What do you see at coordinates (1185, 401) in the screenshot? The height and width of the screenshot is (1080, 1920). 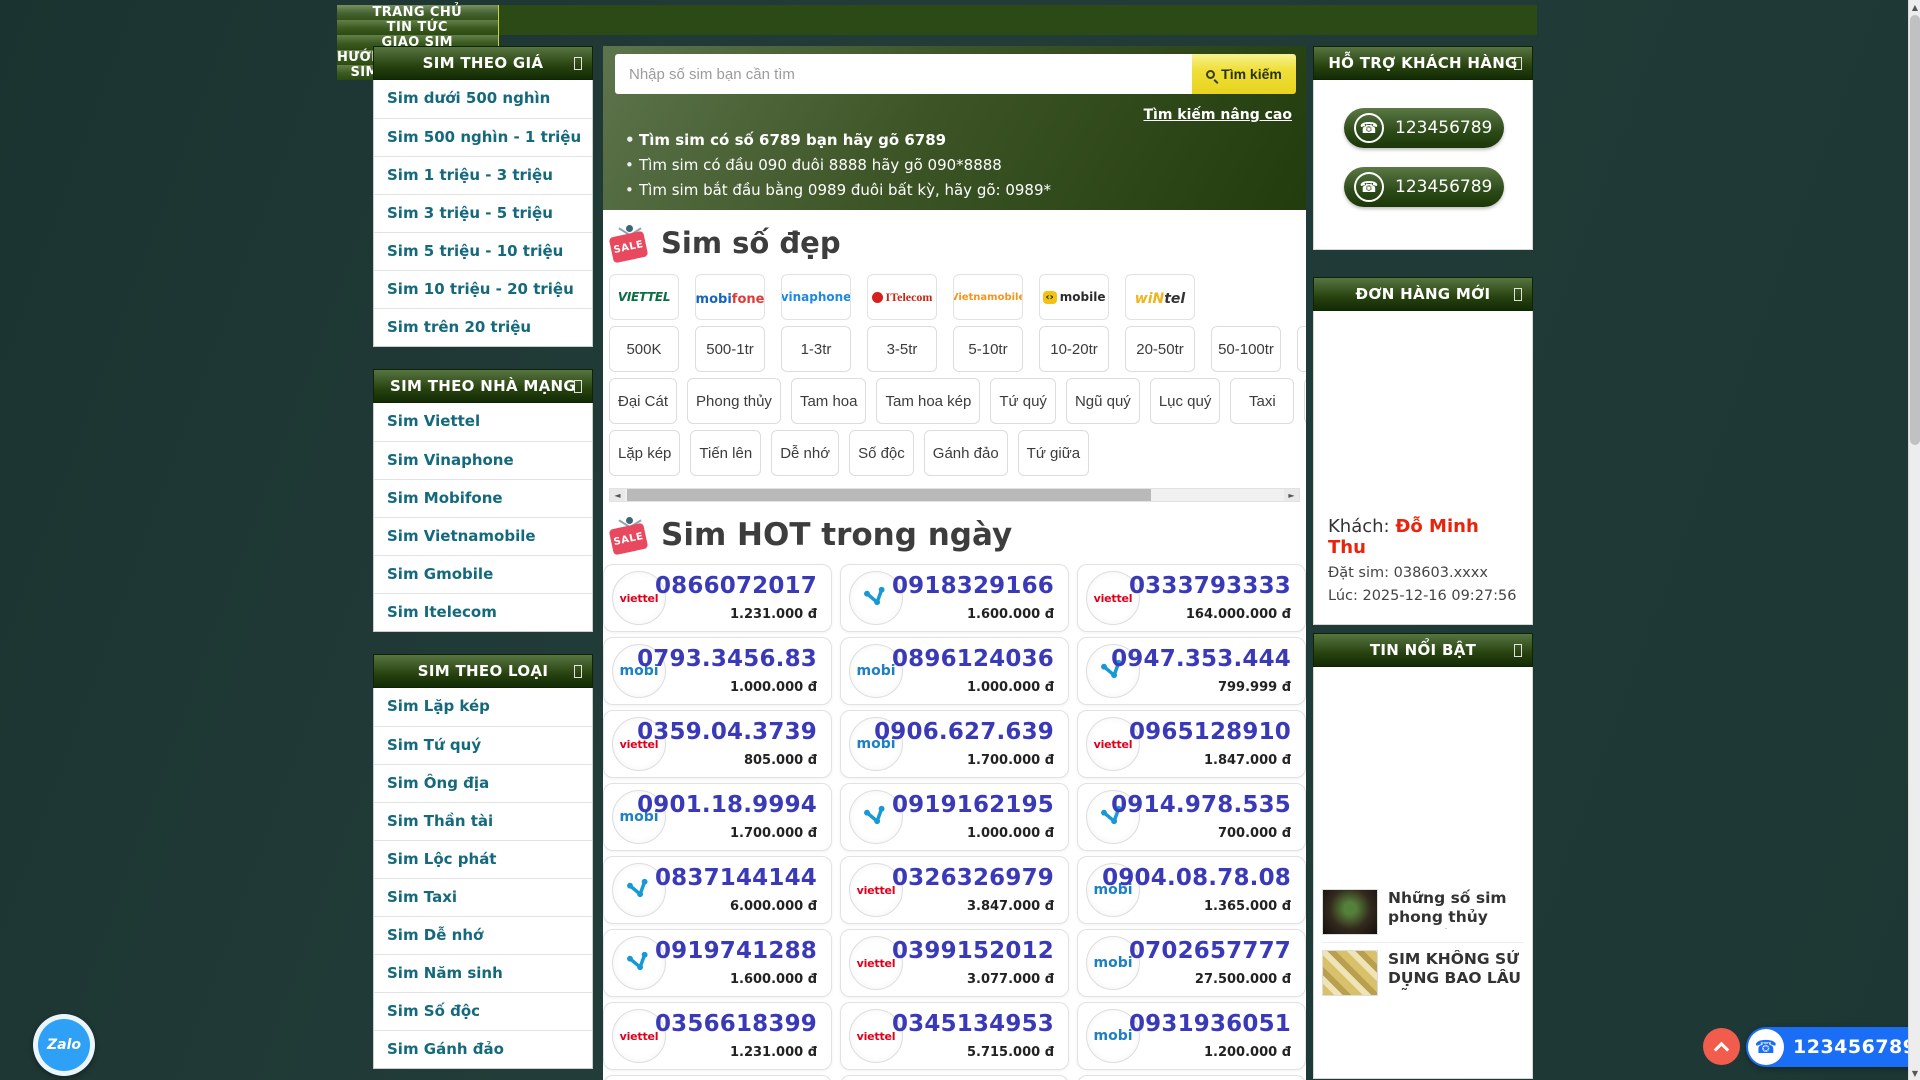 I see `type-filter-button: Lục quý` at bounding box center [1185, 401].